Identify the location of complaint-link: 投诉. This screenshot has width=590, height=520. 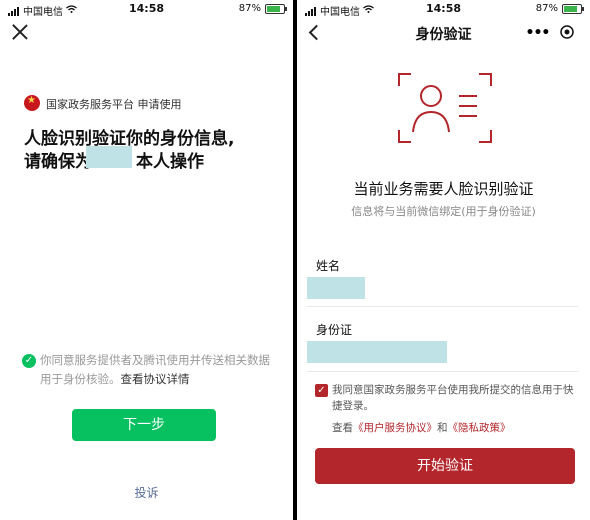
(146, 492).